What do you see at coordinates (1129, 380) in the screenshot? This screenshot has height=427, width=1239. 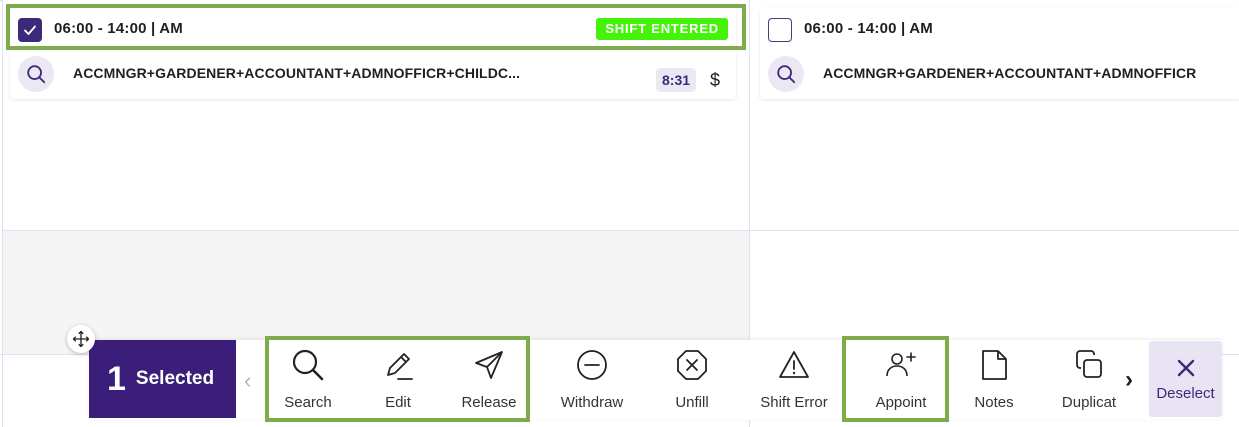 I see `chevron-right-icon: ›` at bounding box center [1129, 380].